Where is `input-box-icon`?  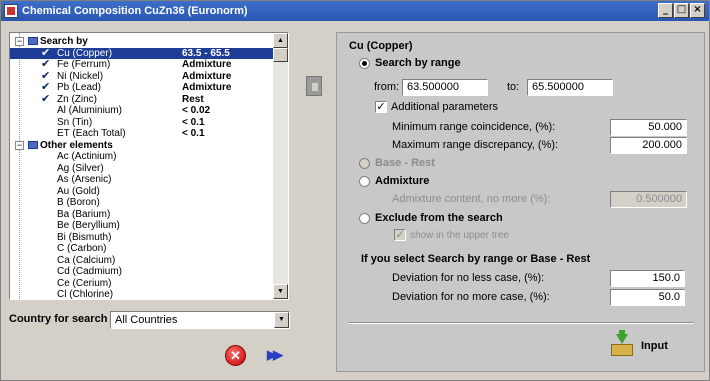
input-box-icon is located at coordinates (622, 344).